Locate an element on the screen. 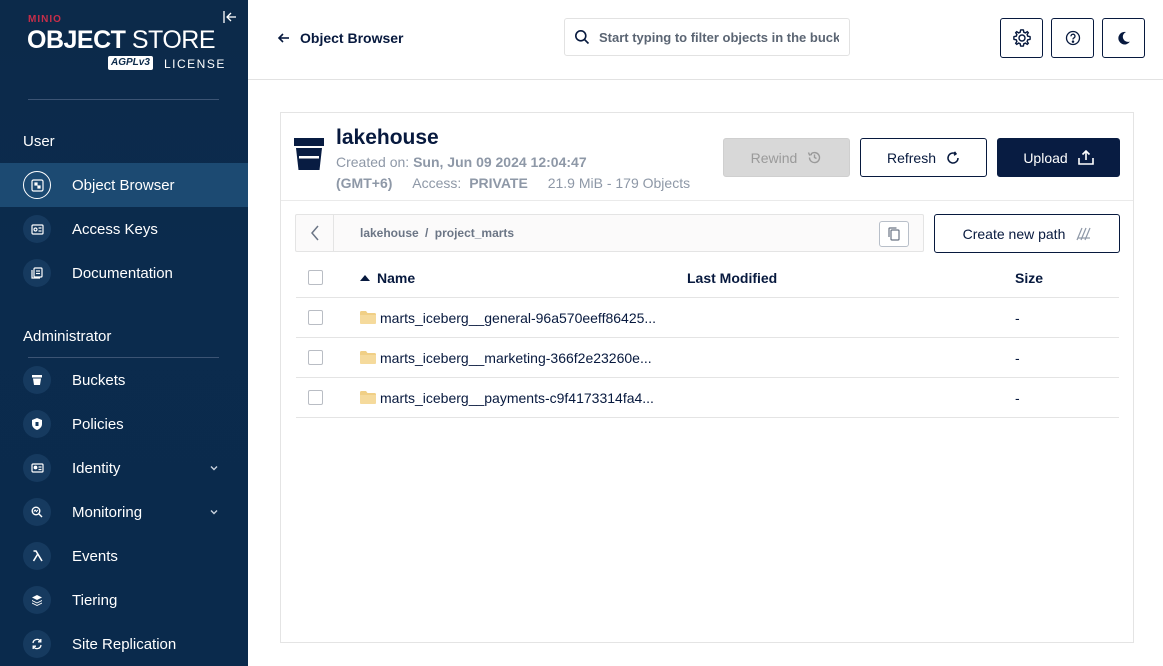 The height and width of the screenshot is (666, 1163). refresh-icon is located at coordinates (953, 157).